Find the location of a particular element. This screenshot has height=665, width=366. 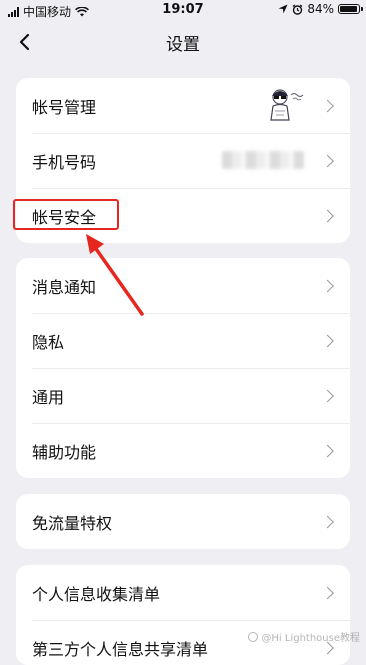

phone-number-row: 手机号码 is located at coordinates (183, 160).